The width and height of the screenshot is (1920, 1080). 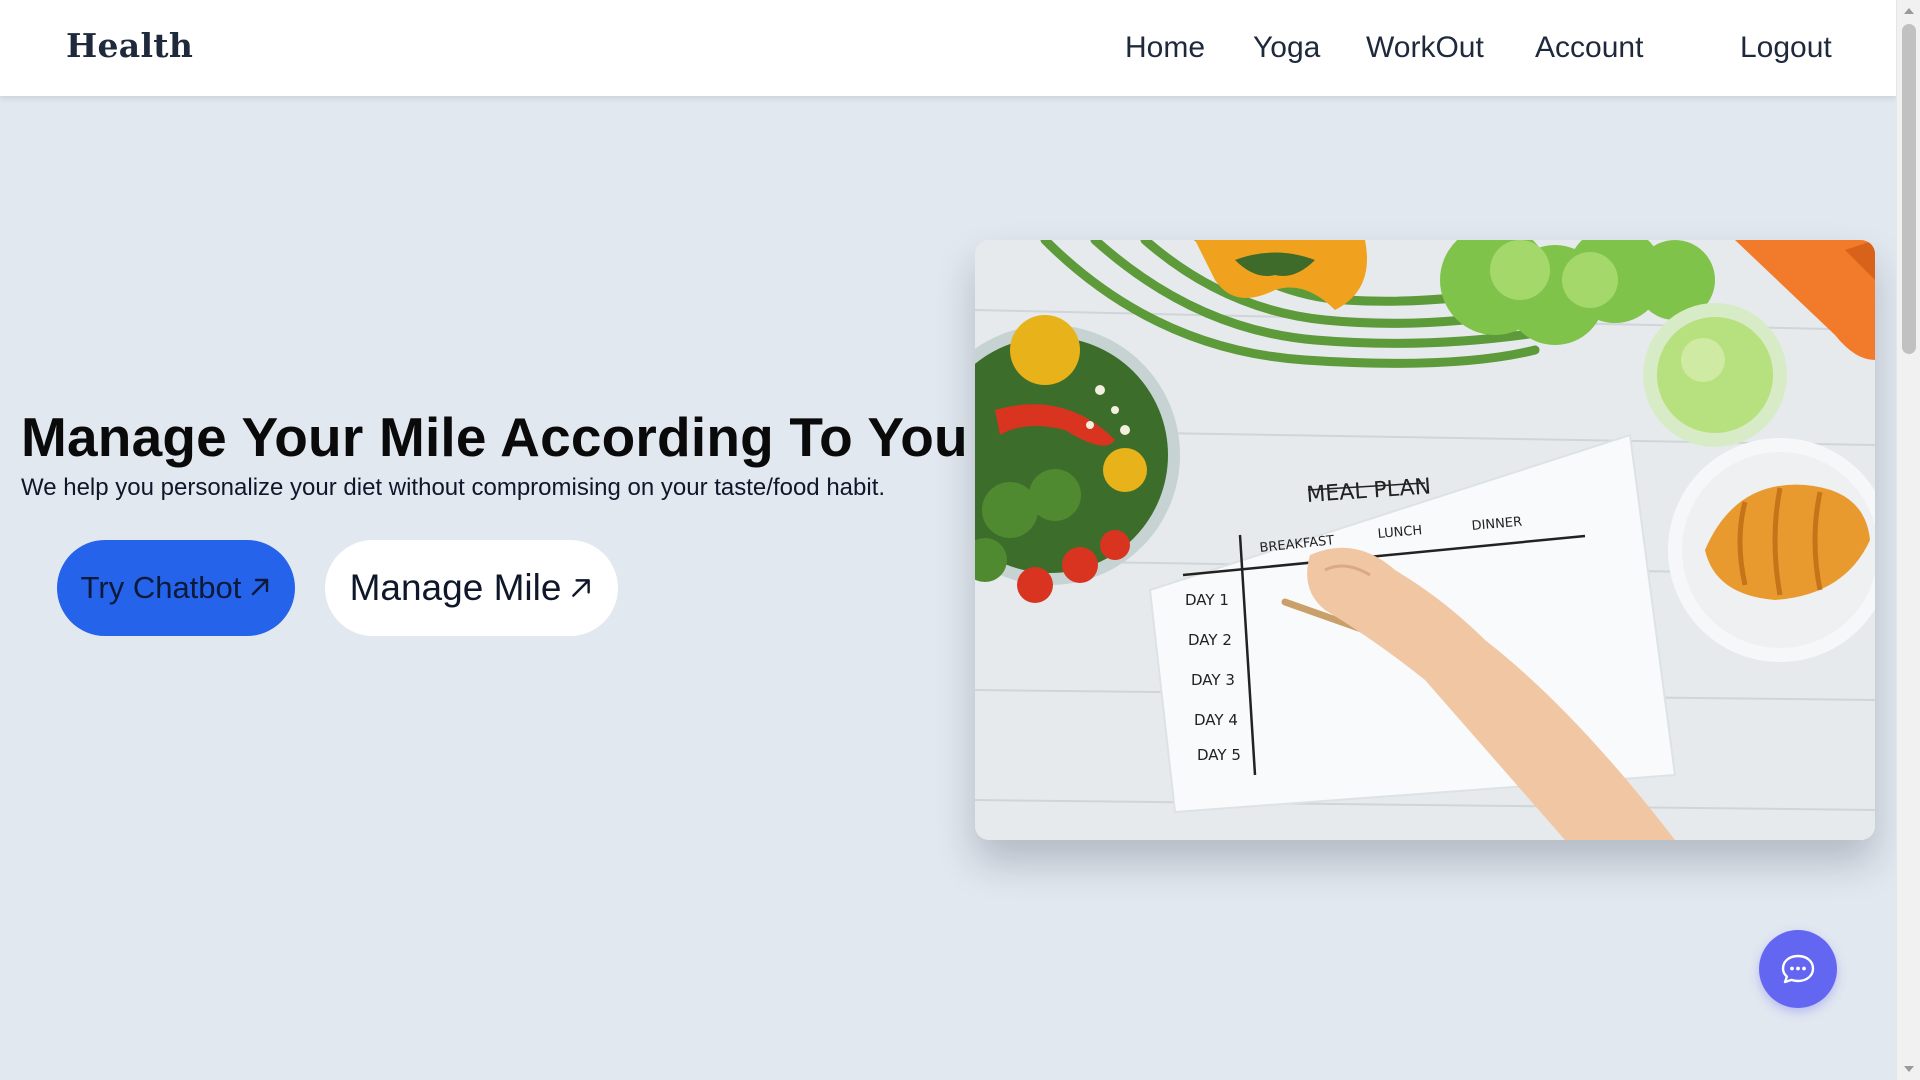 What do you see at coordinates (1216, 720) in the screenshot?
I see `row-day-4: DAY 4` at bounding box center [1216, 720].